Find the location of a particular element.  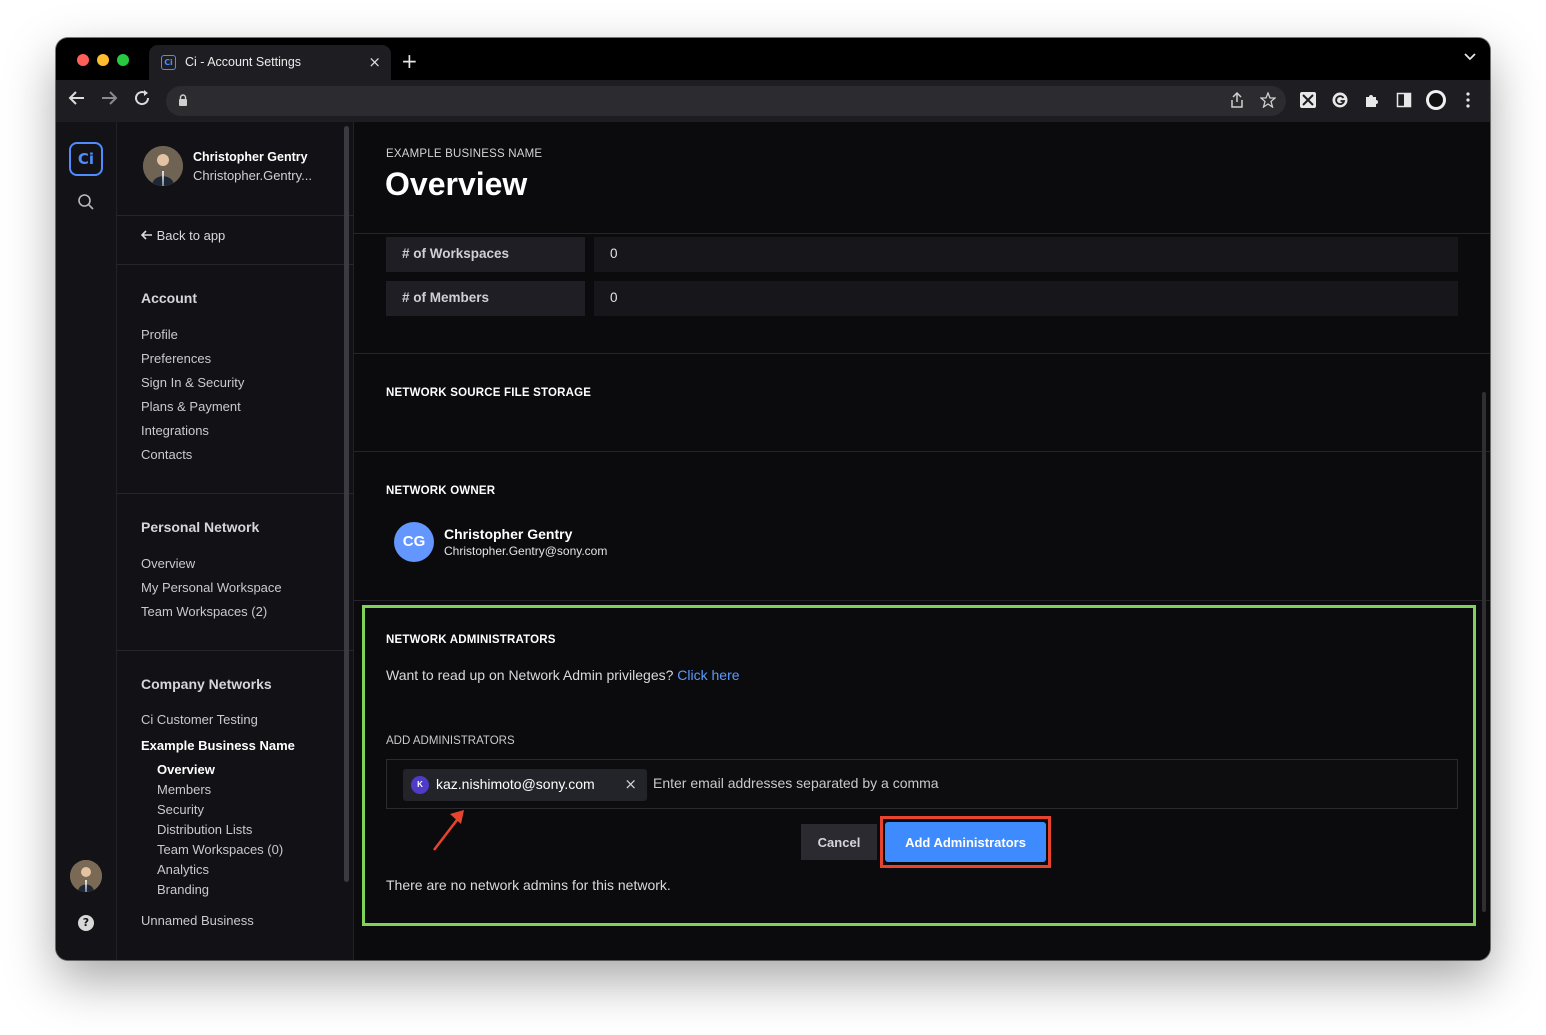

reload-icon is located at coordinates (142, 100).